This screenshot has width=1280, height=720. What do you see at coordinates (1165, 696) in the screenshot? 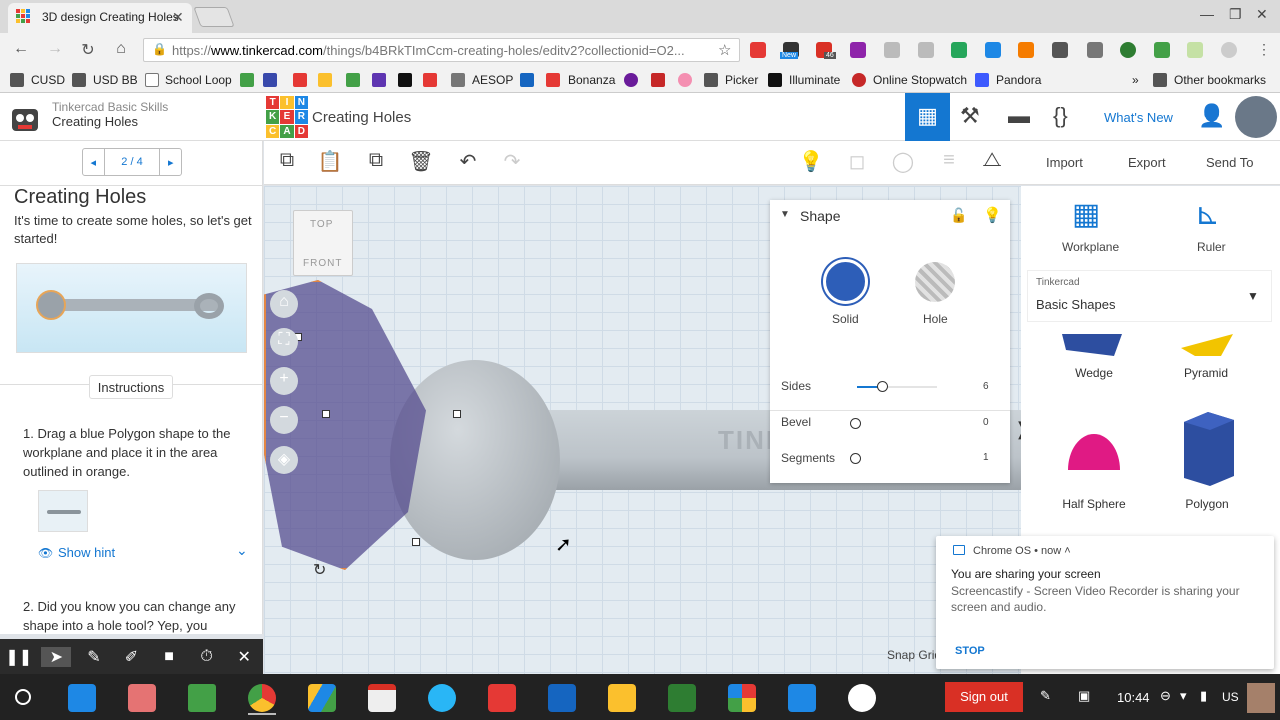
I see `do-not-disturb-icon: ⊖` at bounding box center [1165, 696].